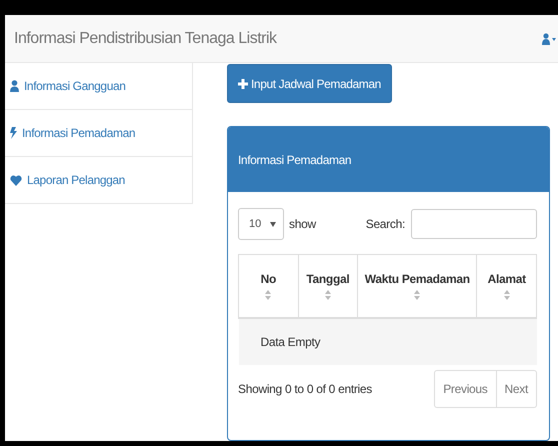 The width and height of the screenshot is (558, 446). What do you see at coordinates (387, 341) in the screenshot?
I see `empty-table-cell: Data Empty` at bounding box center [387, 341].